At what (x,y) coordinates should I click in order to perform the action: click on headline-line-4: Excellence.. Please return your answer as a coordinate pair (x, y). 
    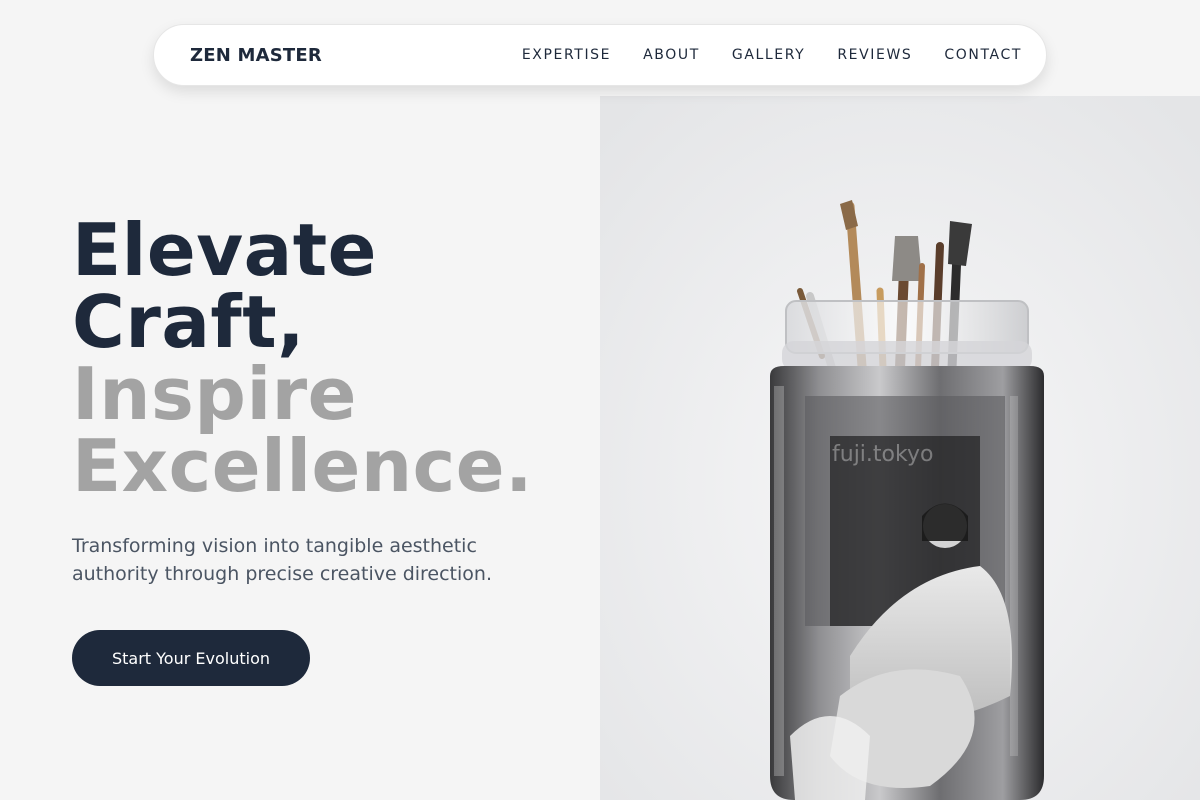
    Looking at the image, I should click on (302, 466).